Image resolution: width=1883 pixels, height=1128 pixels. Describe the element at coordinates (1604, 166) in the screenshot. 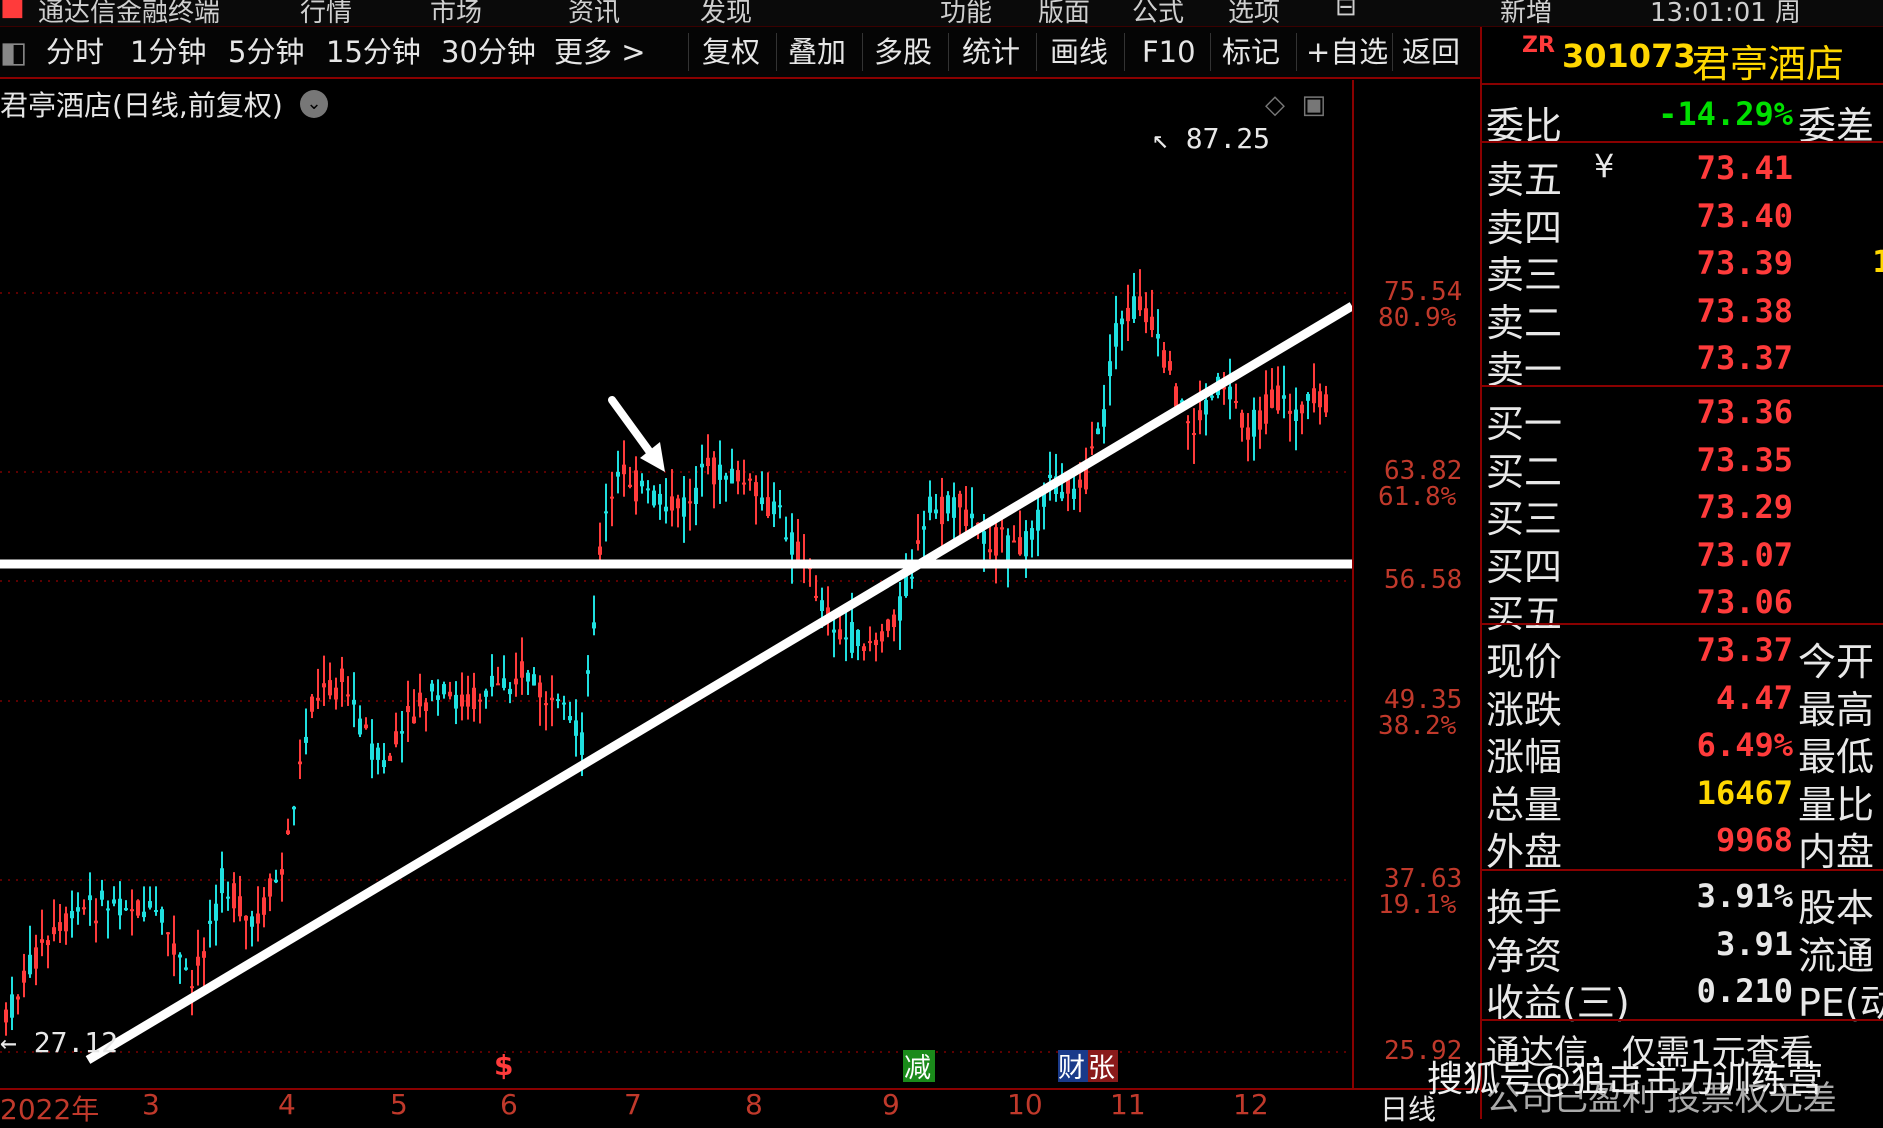

I see `currency-icon: ¥` at that location.